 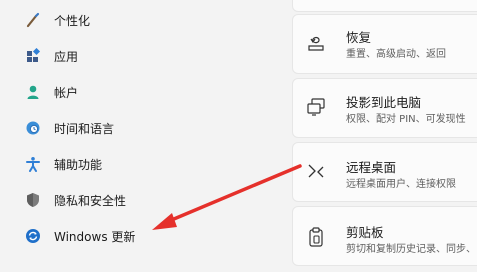 What do you see at coordinates (72, 20) in the screenshot?
I see `sidebar-item-label: 个性化` at bounding box center [72, 20].